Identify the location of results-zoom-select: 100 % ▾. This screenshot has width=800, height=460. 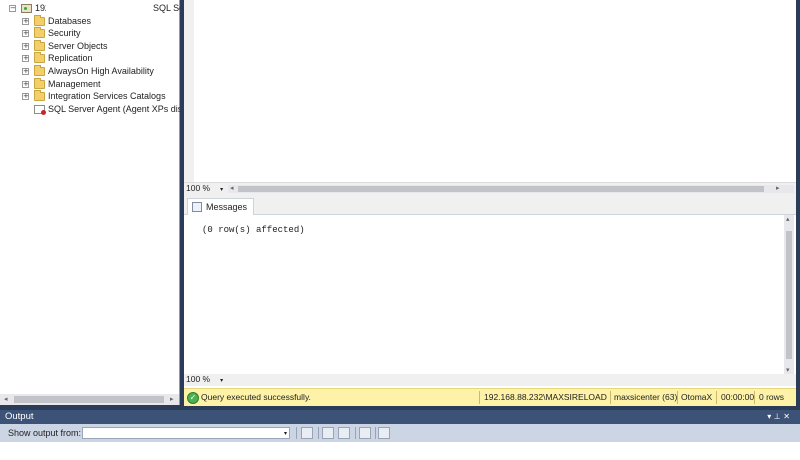
(204, 379).